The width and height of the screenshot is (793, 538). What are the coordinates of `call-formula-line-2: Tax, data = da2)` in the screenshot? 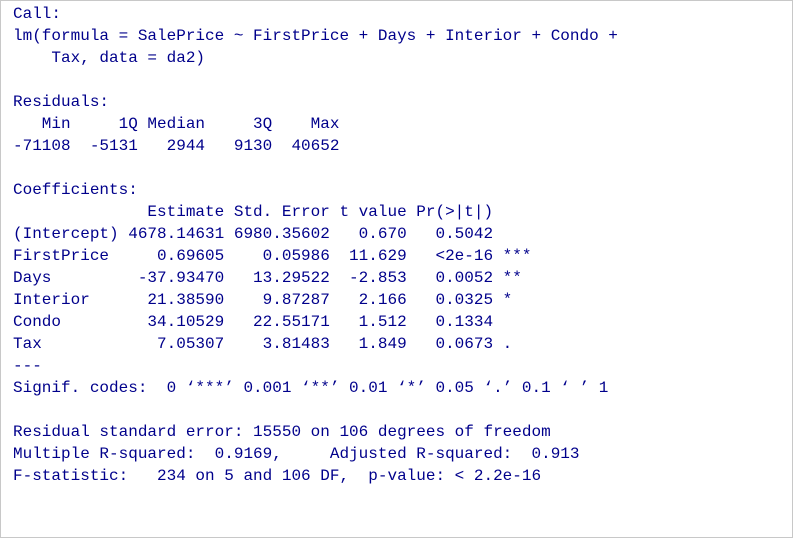 It's located at (109, 58).